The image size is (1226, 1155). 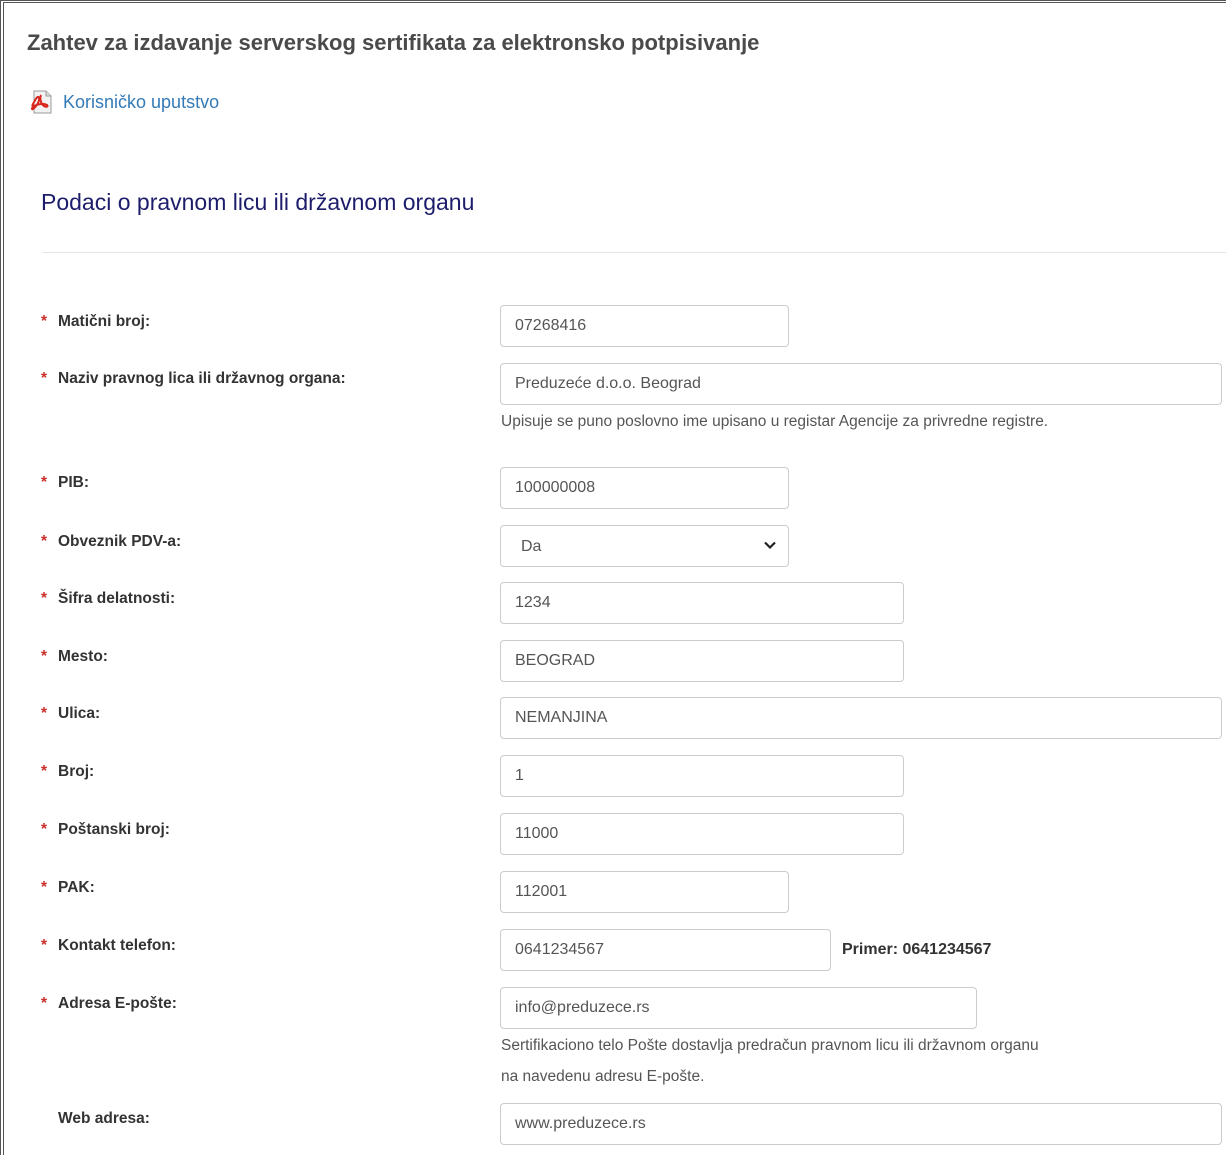 I want to click on pak-input, so click(x=644, y=892).